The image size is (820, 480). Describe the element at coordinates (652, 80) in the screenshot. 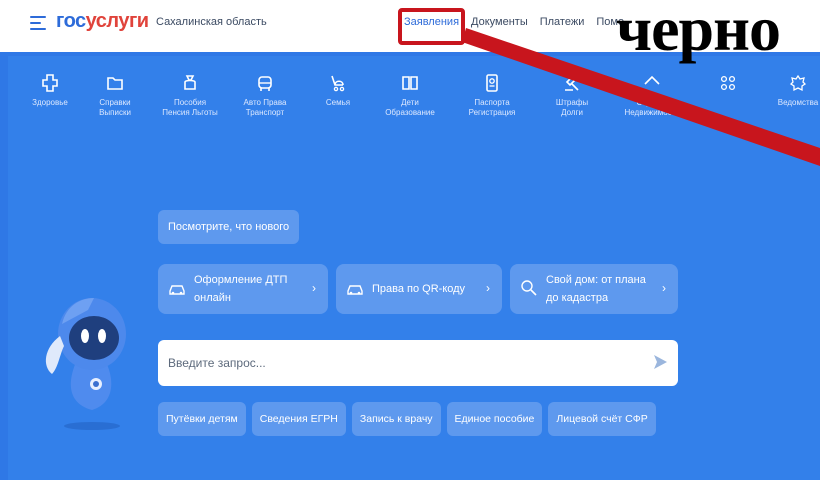

I see `house-icon` at that location.